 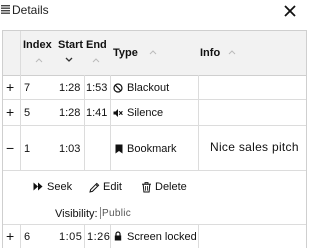 I want to click on row-start: 1:05, so click(x=71, y=237).